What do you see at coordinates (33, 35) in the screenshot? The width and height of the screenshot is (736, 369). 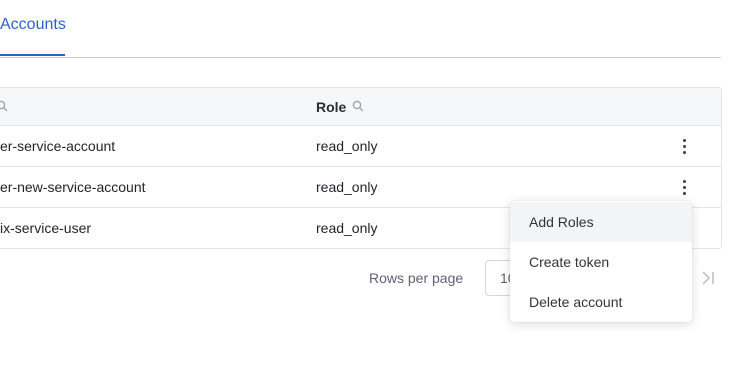 I see `tab-accounts: Accounts` at bounding box center [33, 35].